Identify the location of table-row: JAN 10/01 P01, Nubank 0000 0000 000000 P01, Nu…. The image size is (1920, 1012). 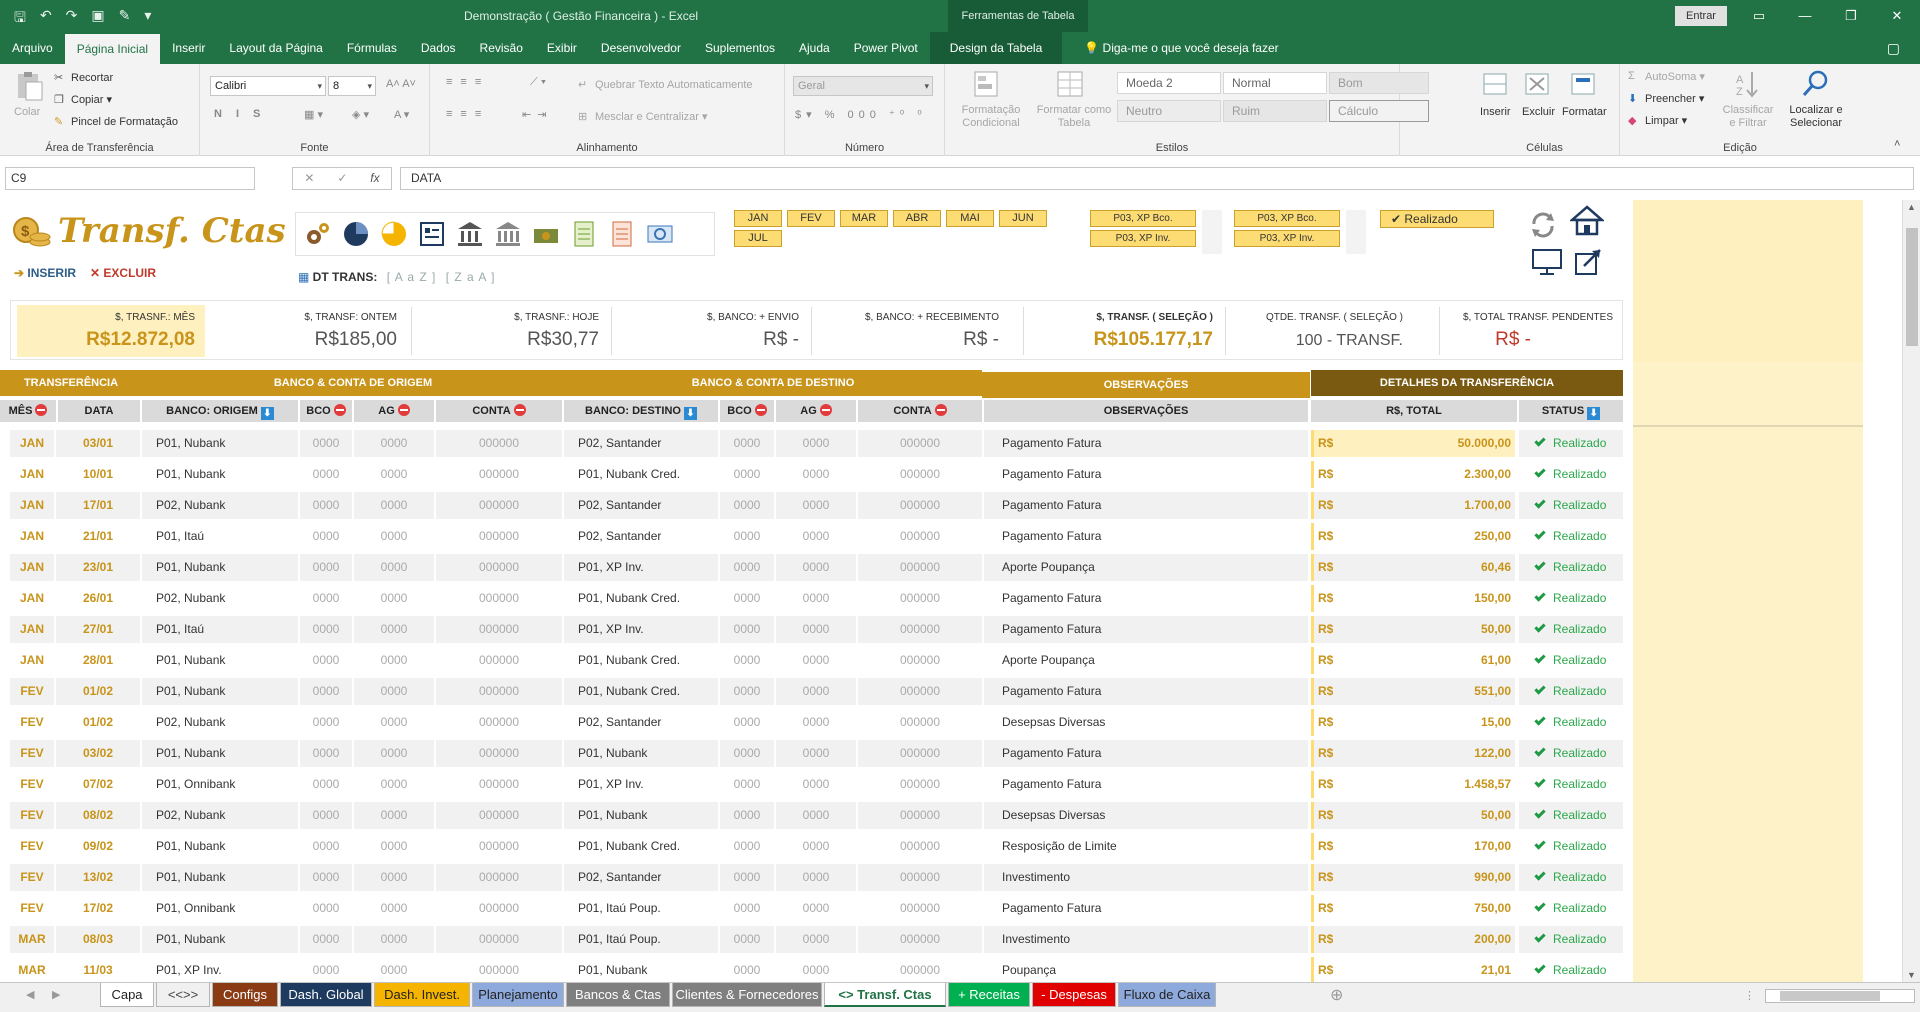
(811, 474).